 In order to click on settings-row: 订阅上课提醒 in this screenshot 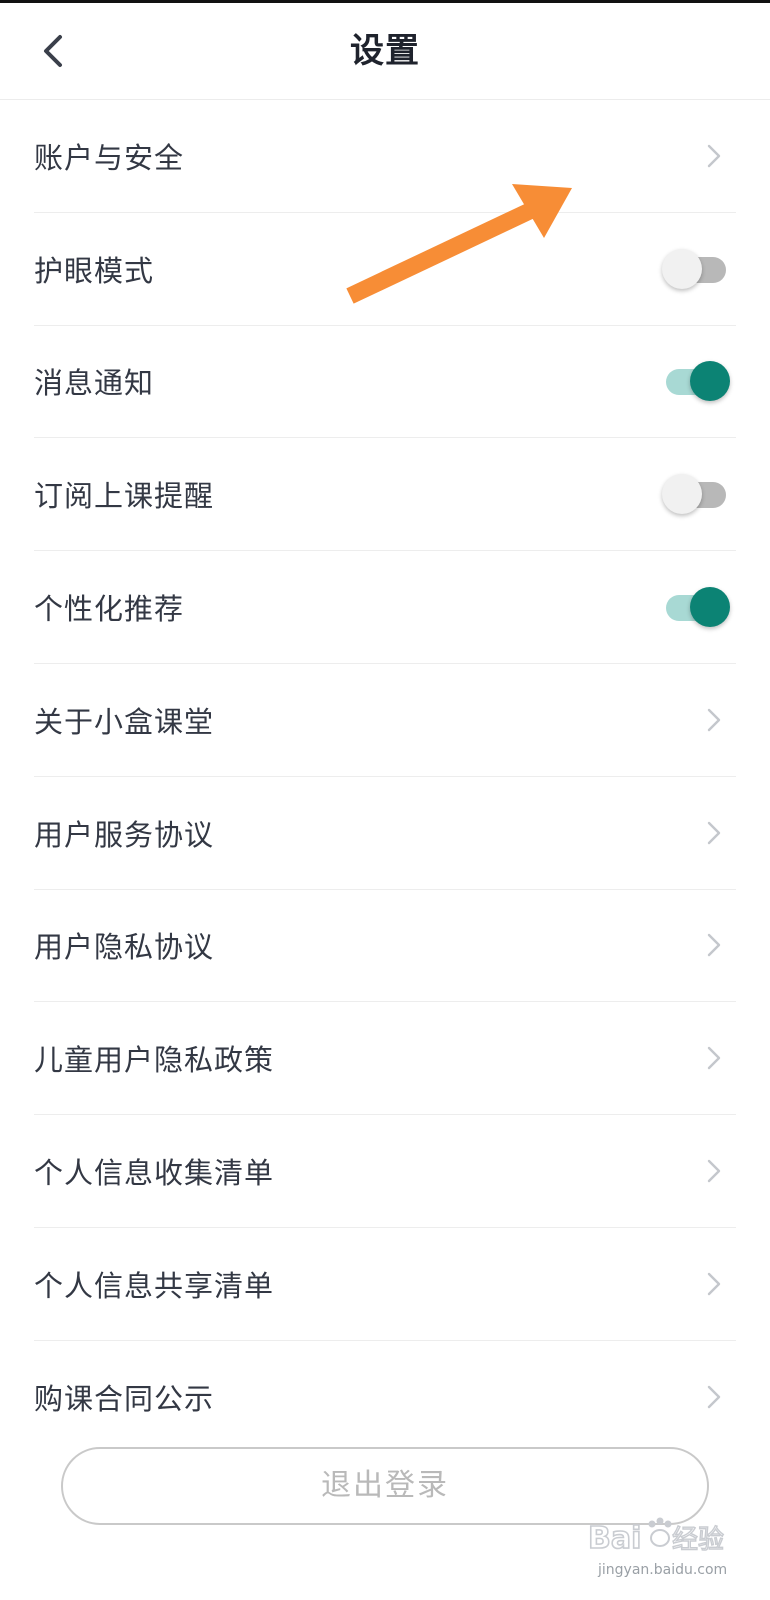, I will do `click(385, 495)`.